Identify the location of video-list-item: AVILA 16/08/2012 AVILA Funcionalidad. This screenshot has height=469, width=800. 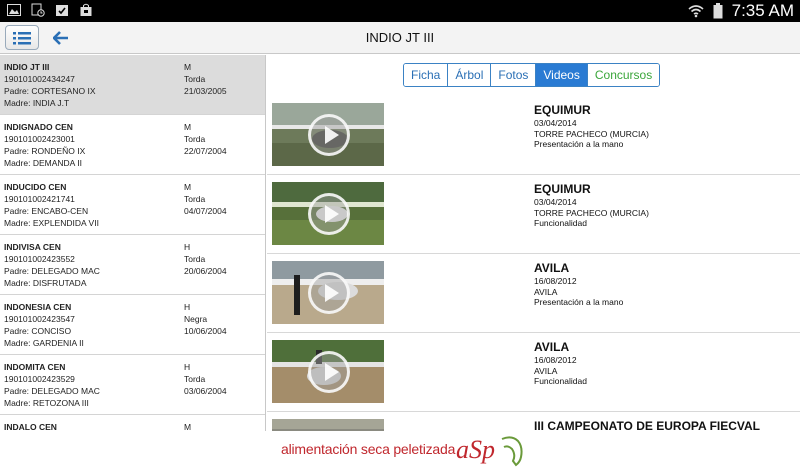
(533, 372).